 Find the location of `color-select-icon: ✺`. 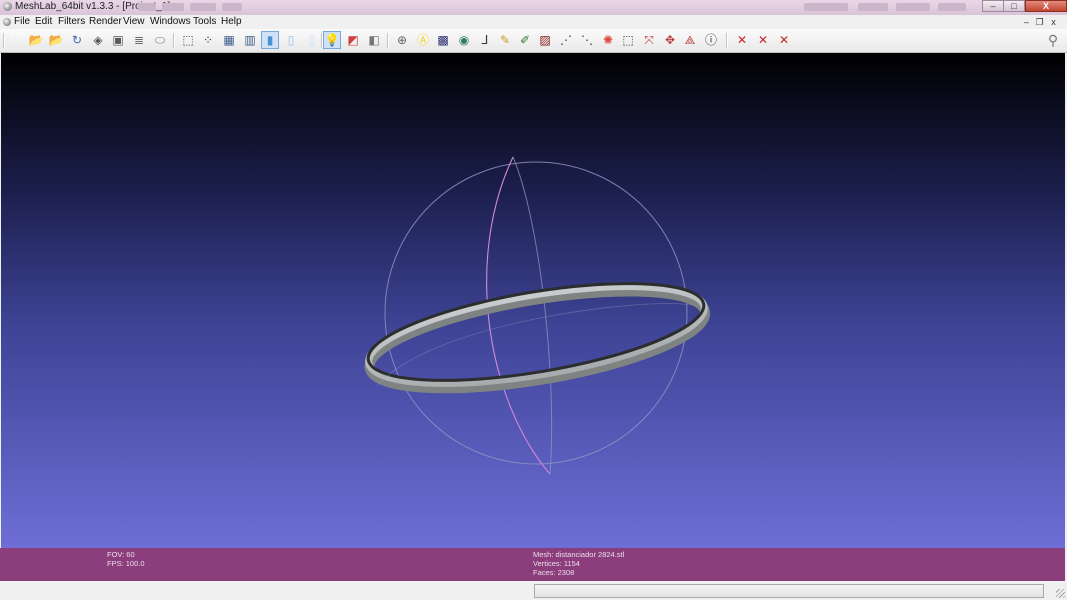

color-select-icon: ✺ is located at coordinates (608, 40).